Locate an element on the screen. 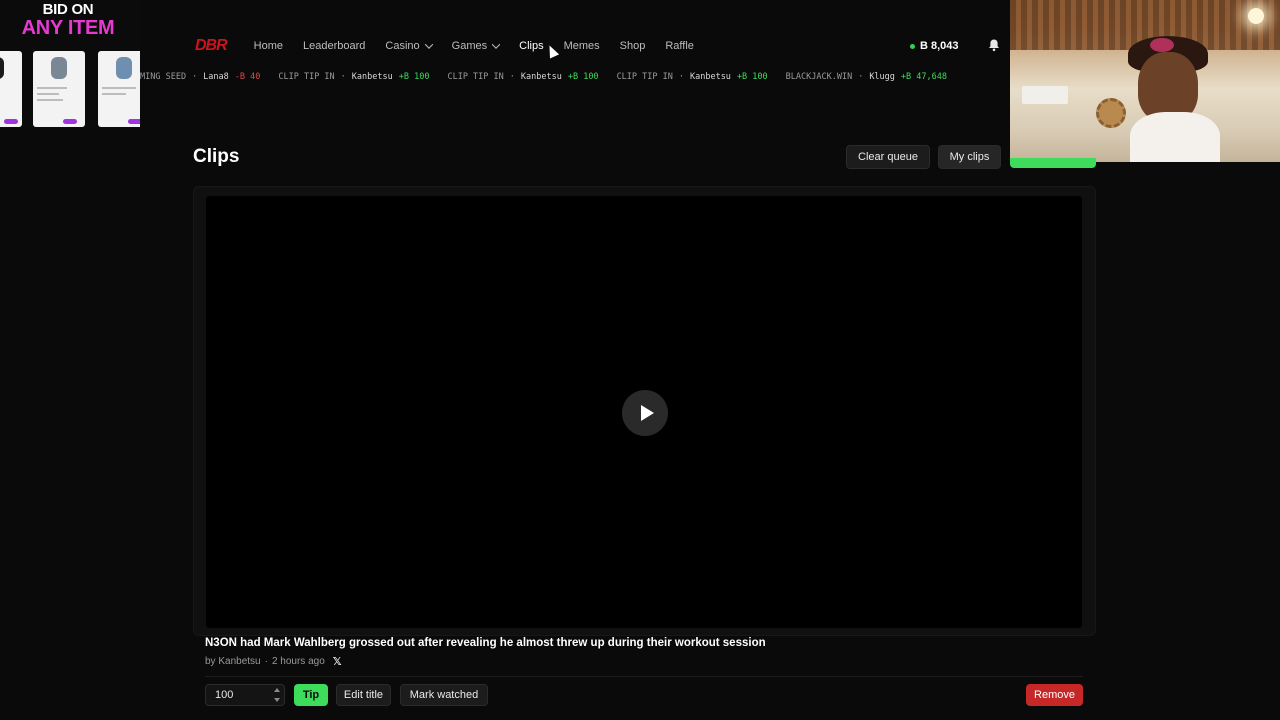  promo-line-2: ANY ITEM is located at coordinates (68, 28).